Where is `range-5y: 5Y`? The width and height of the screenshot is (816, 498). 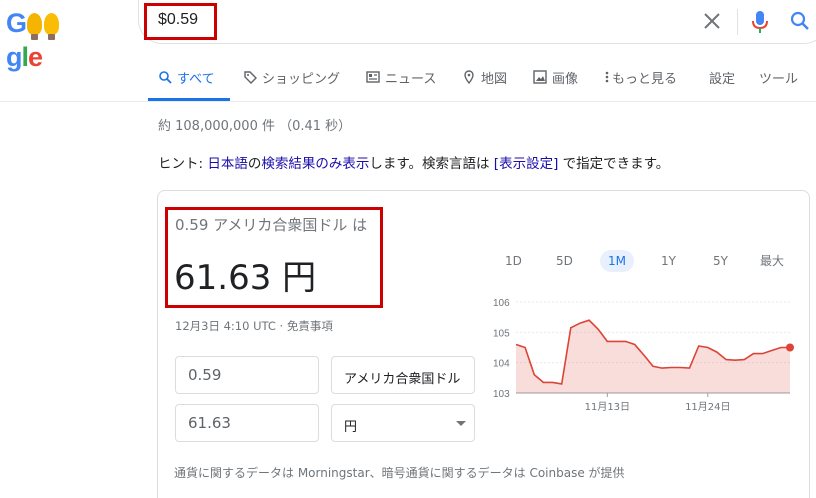
range-5y: 5Y is located at coordinates (720, 261).